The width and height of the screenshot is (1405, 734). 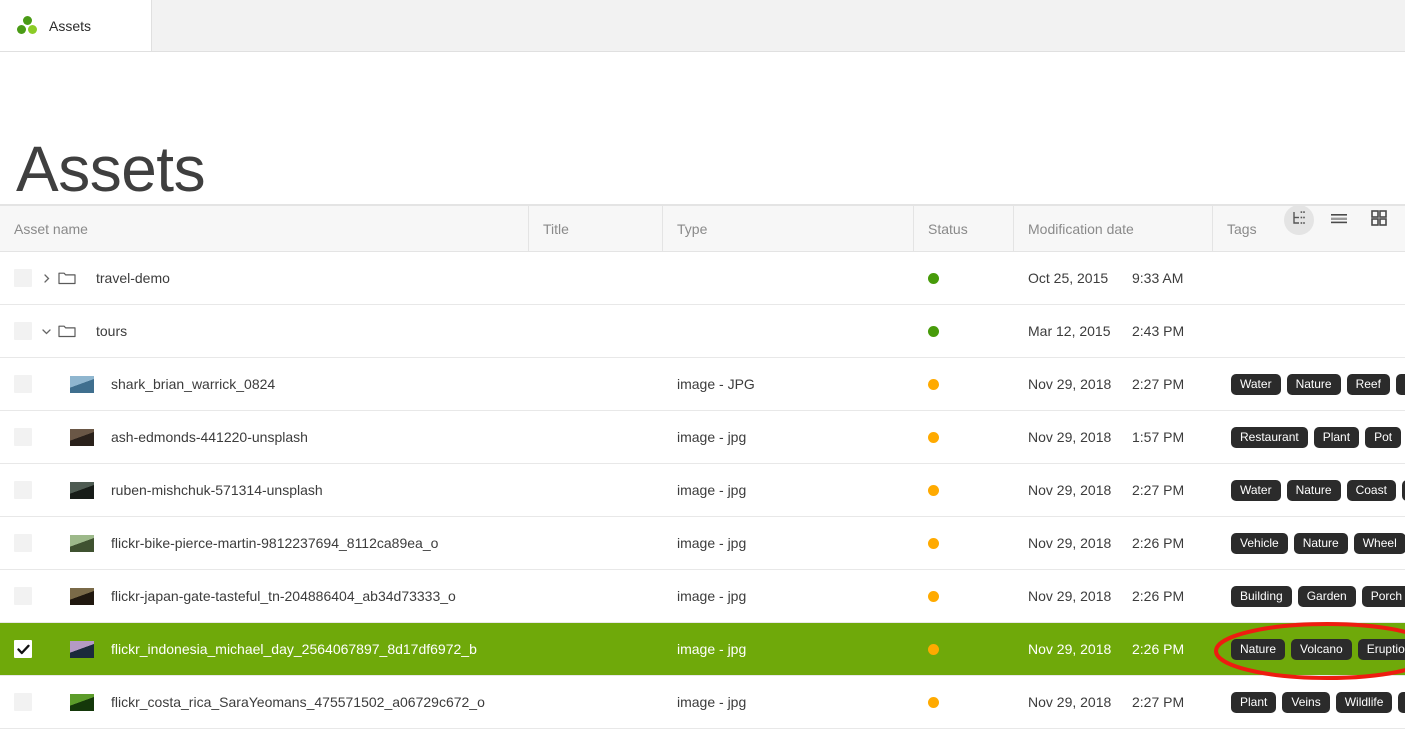 What do you see at coordinates (46, 278) in the screenshot?
I see `chevron-right-icon` at bounding box center [46, 278].